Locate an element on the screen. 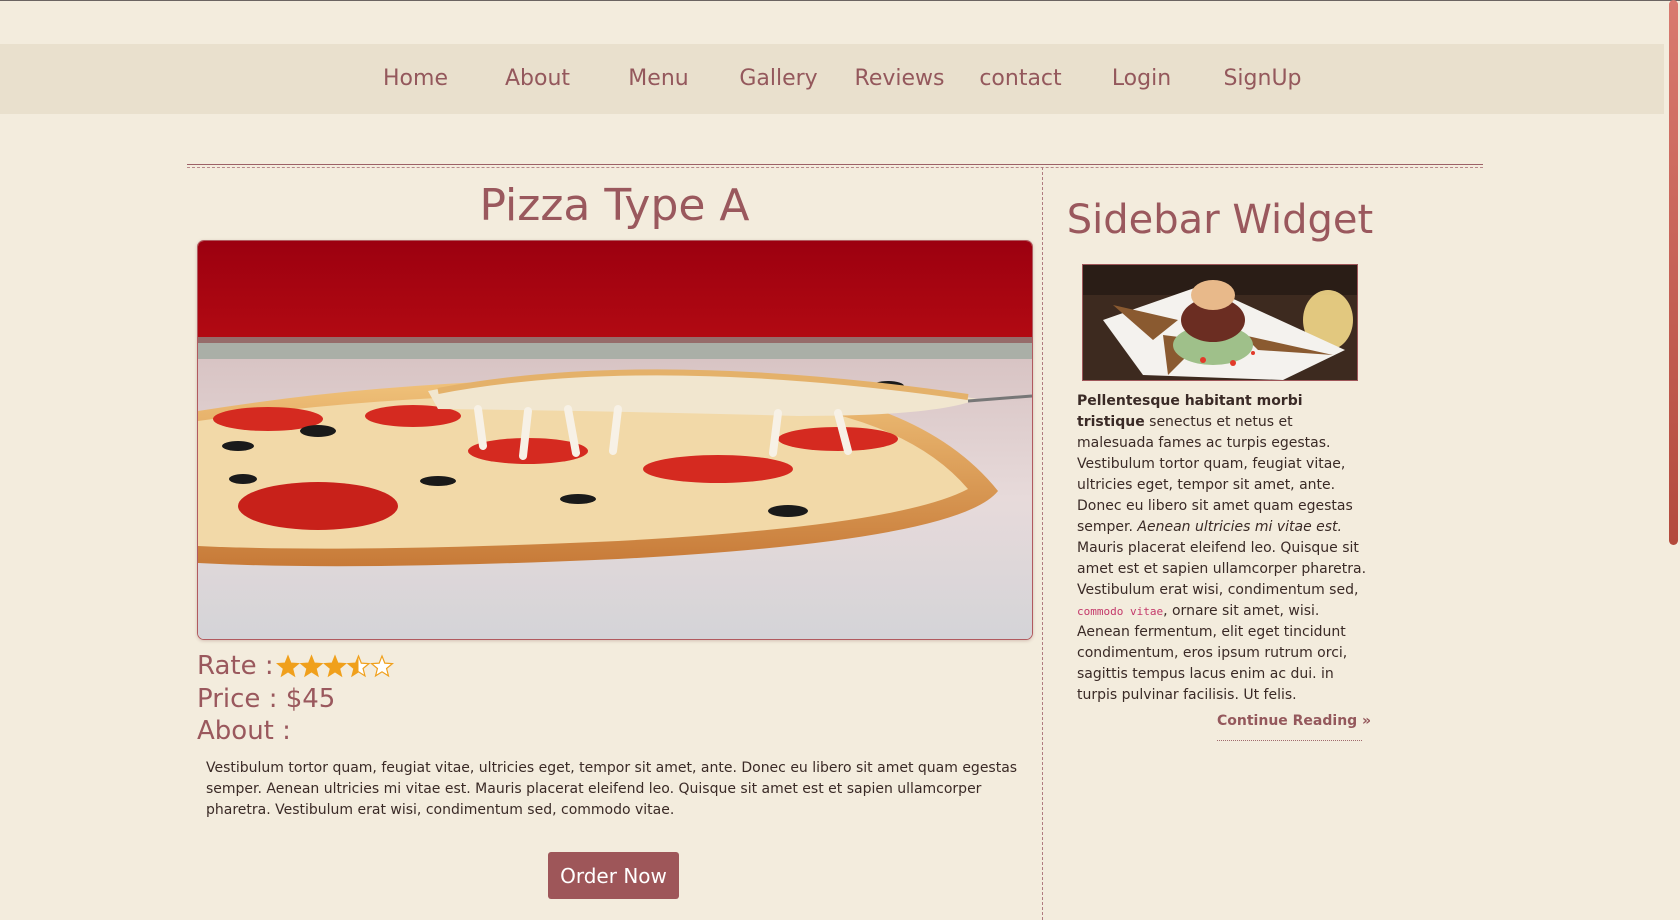 This screenshot has height=920, width=1680. top-border is located at coordinates (840, 0).